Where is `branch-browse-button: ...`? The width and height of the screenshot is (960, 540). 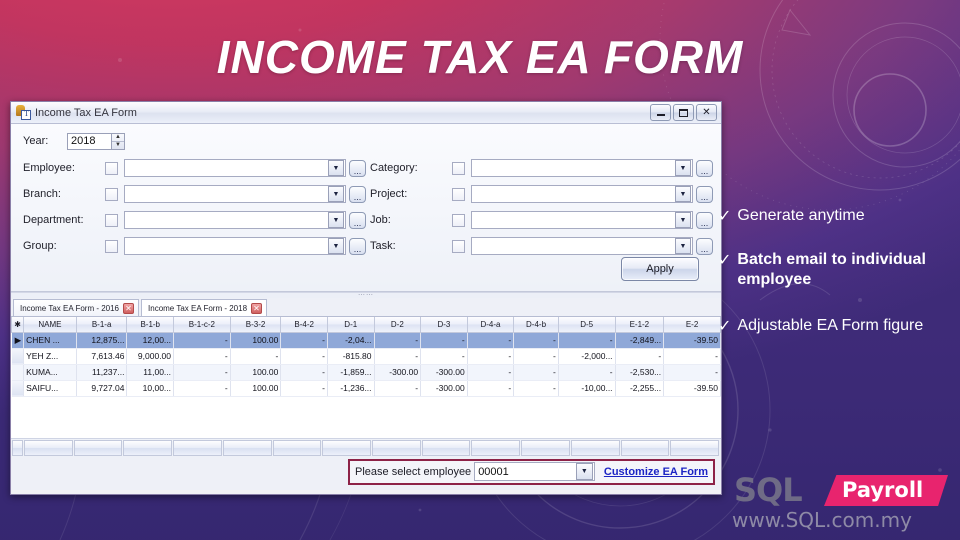
branch-browse-button: ... is located at coordinates (357, 194).